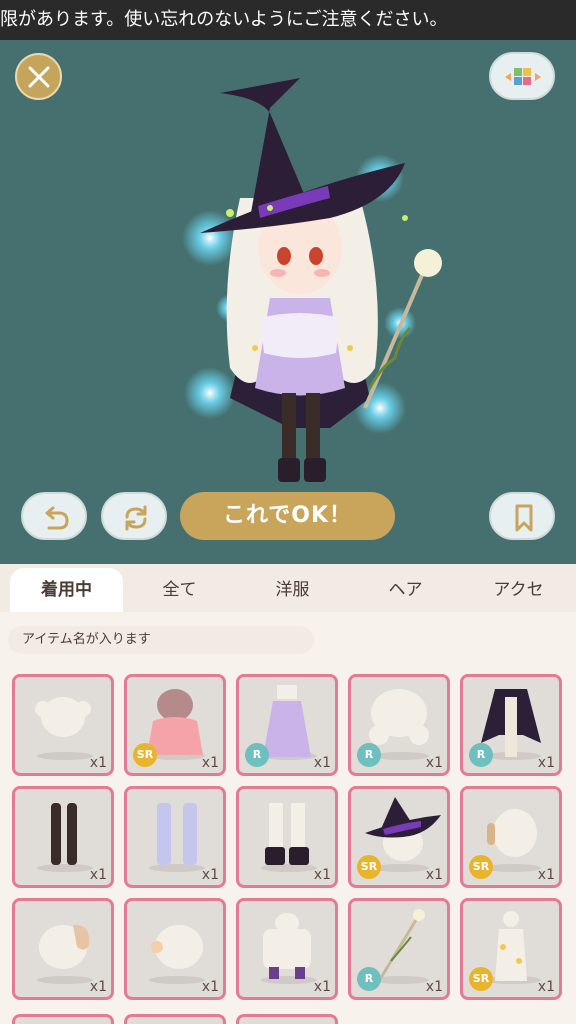 Image resolution: width=576 pixels, height=1024 pixels. Describe the element at coordinates (292, 590) in the screenshot. I see `tab-clothes: 洋服` at that location.